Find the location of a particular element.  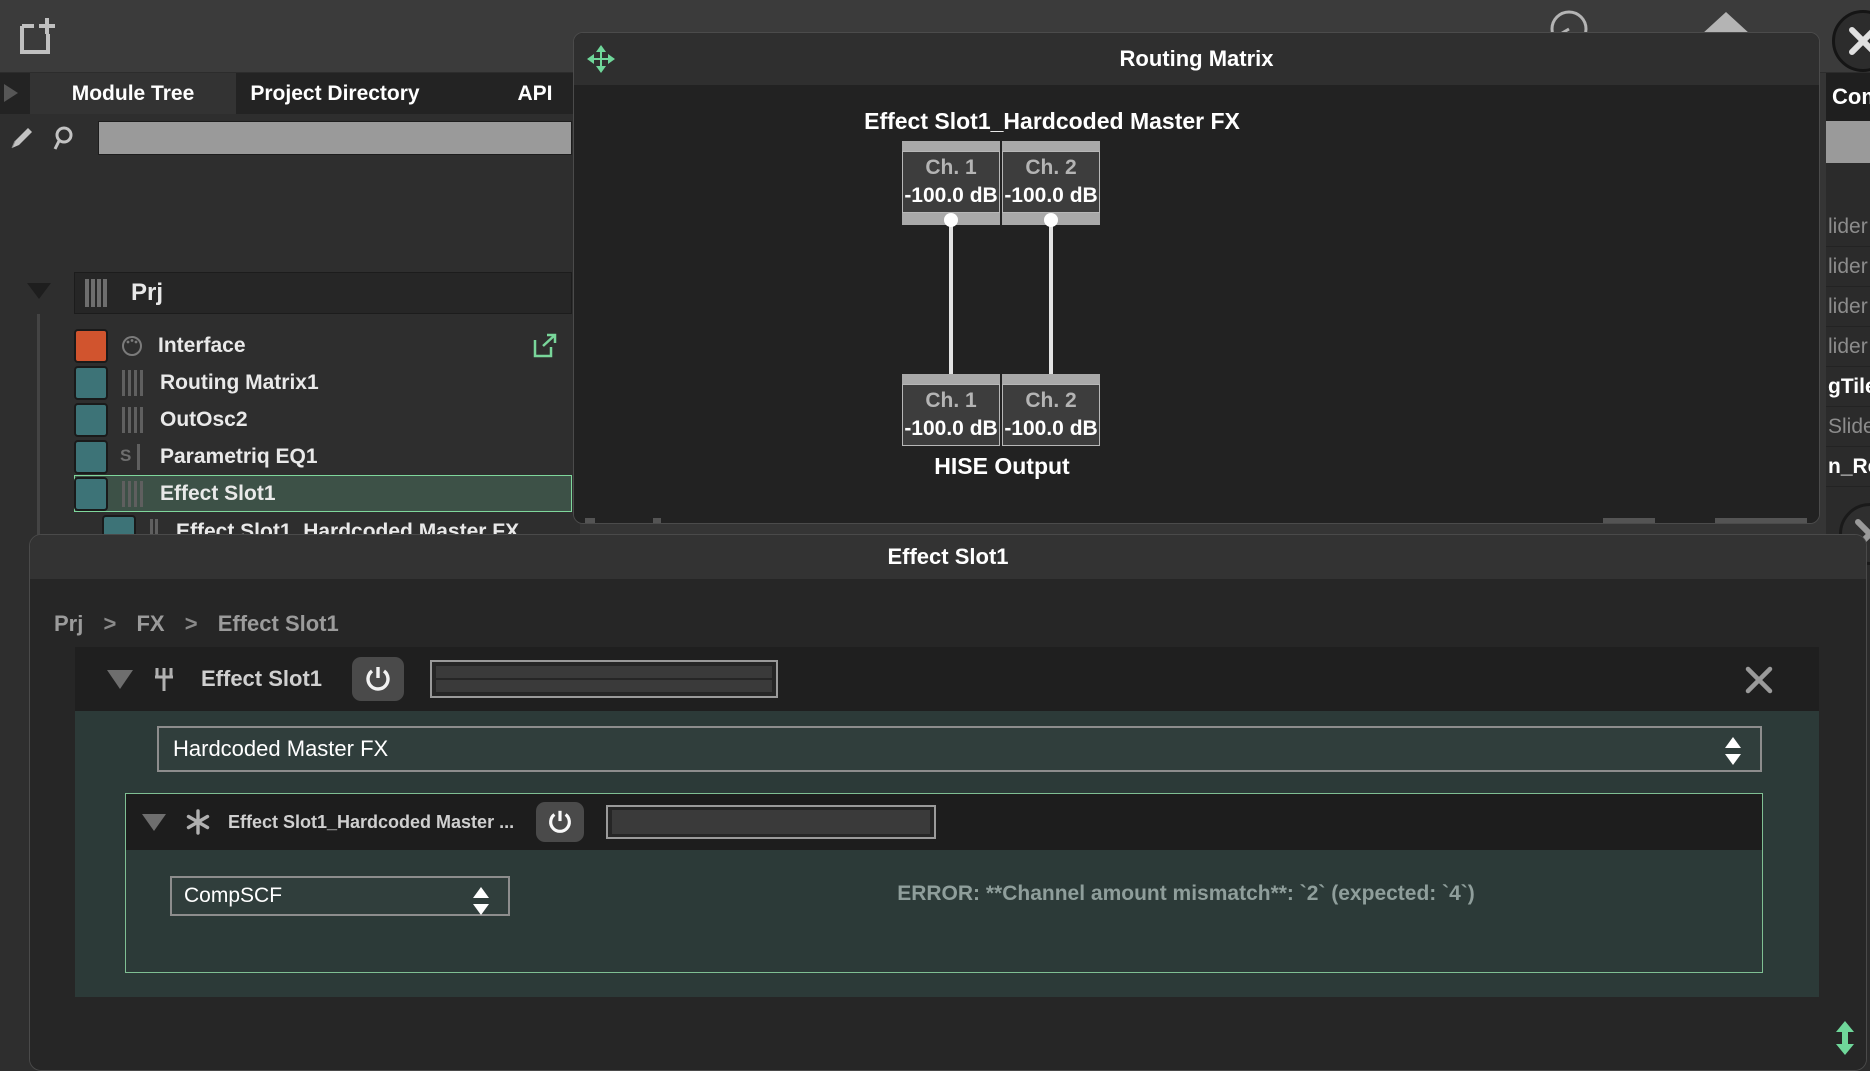

tree-item-label: Effect Slot1 is located at coordinates (218, 493).